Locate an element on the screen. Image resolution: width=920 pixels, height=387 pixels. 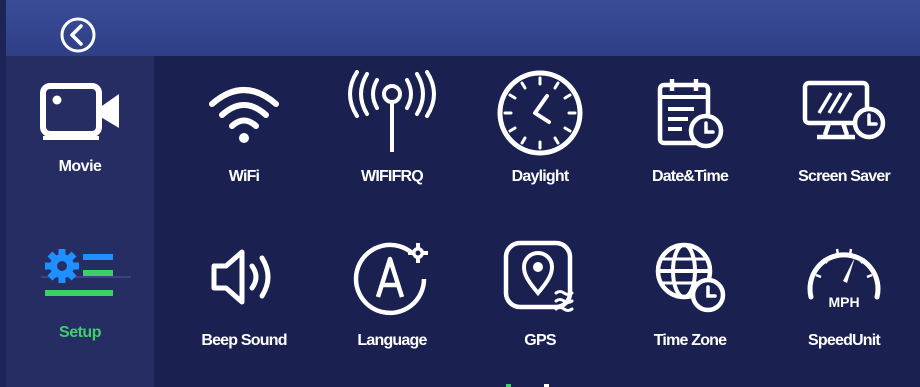
speed-unit-text: MPH is located at coordinates (843, 302).